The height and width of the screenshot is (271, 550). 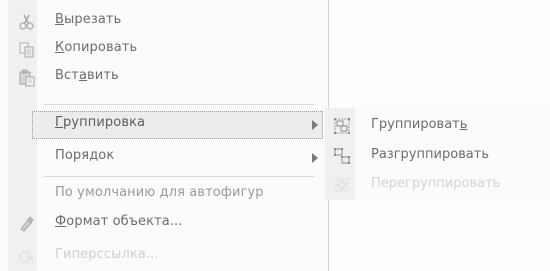 I want to click on hyperlink-icon, so click(x=27, y=257).